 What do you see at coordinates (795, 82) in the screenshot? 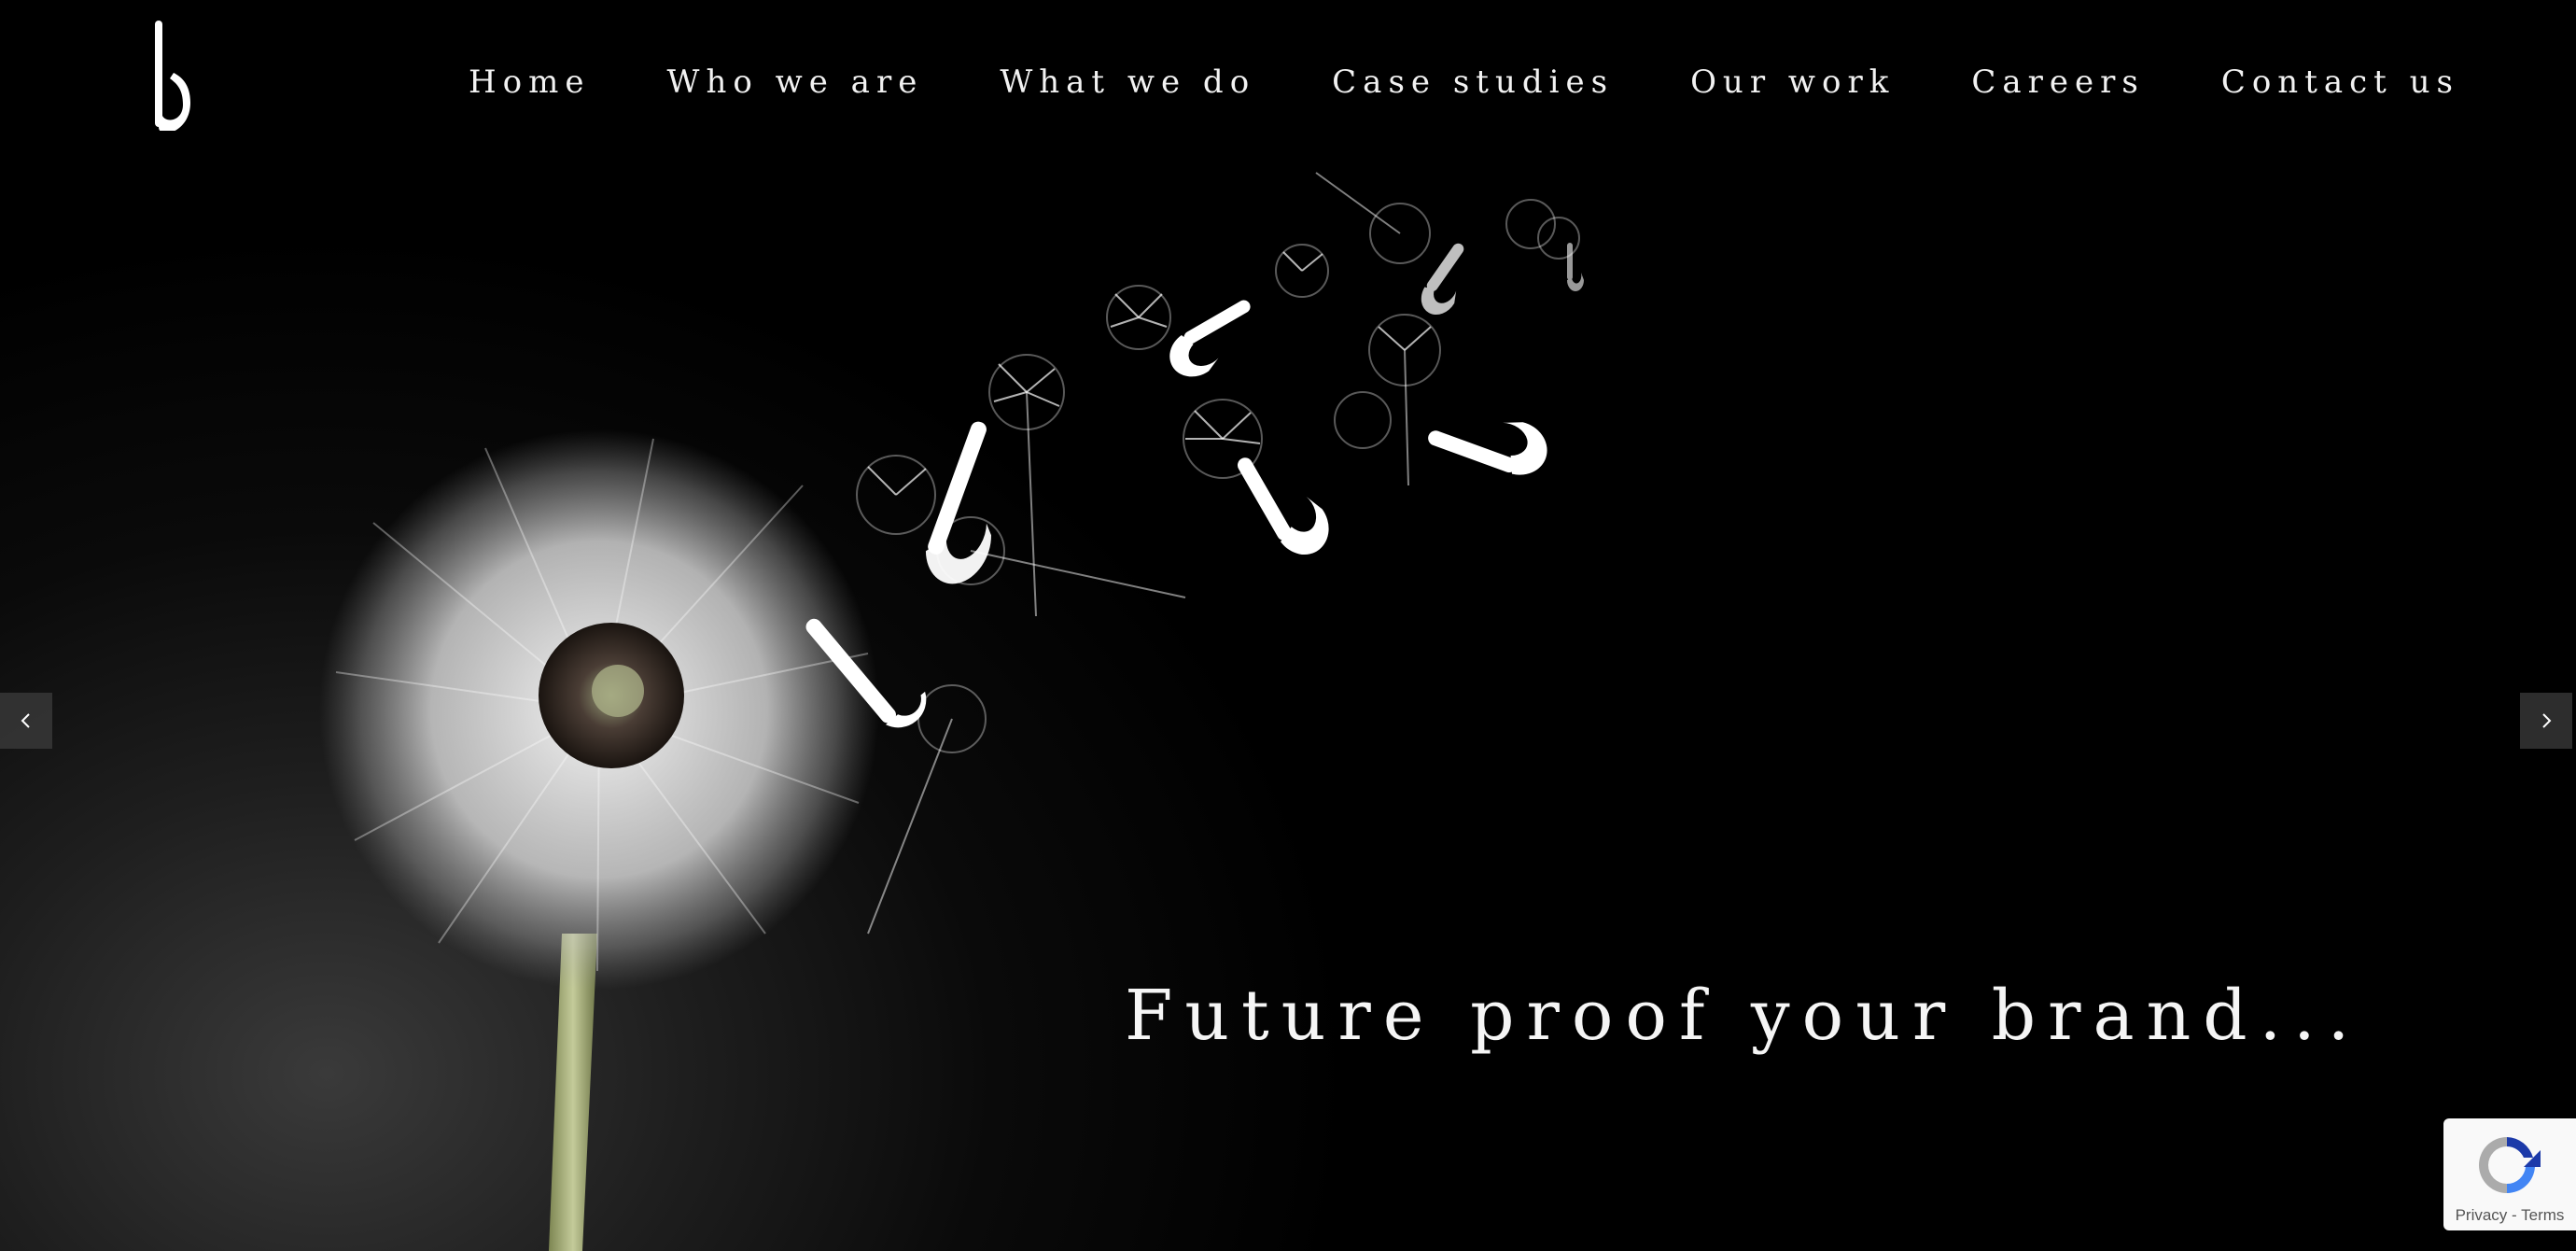
I see `nav-item-who-we-are: Who we are` at bounding box center [795, 82].